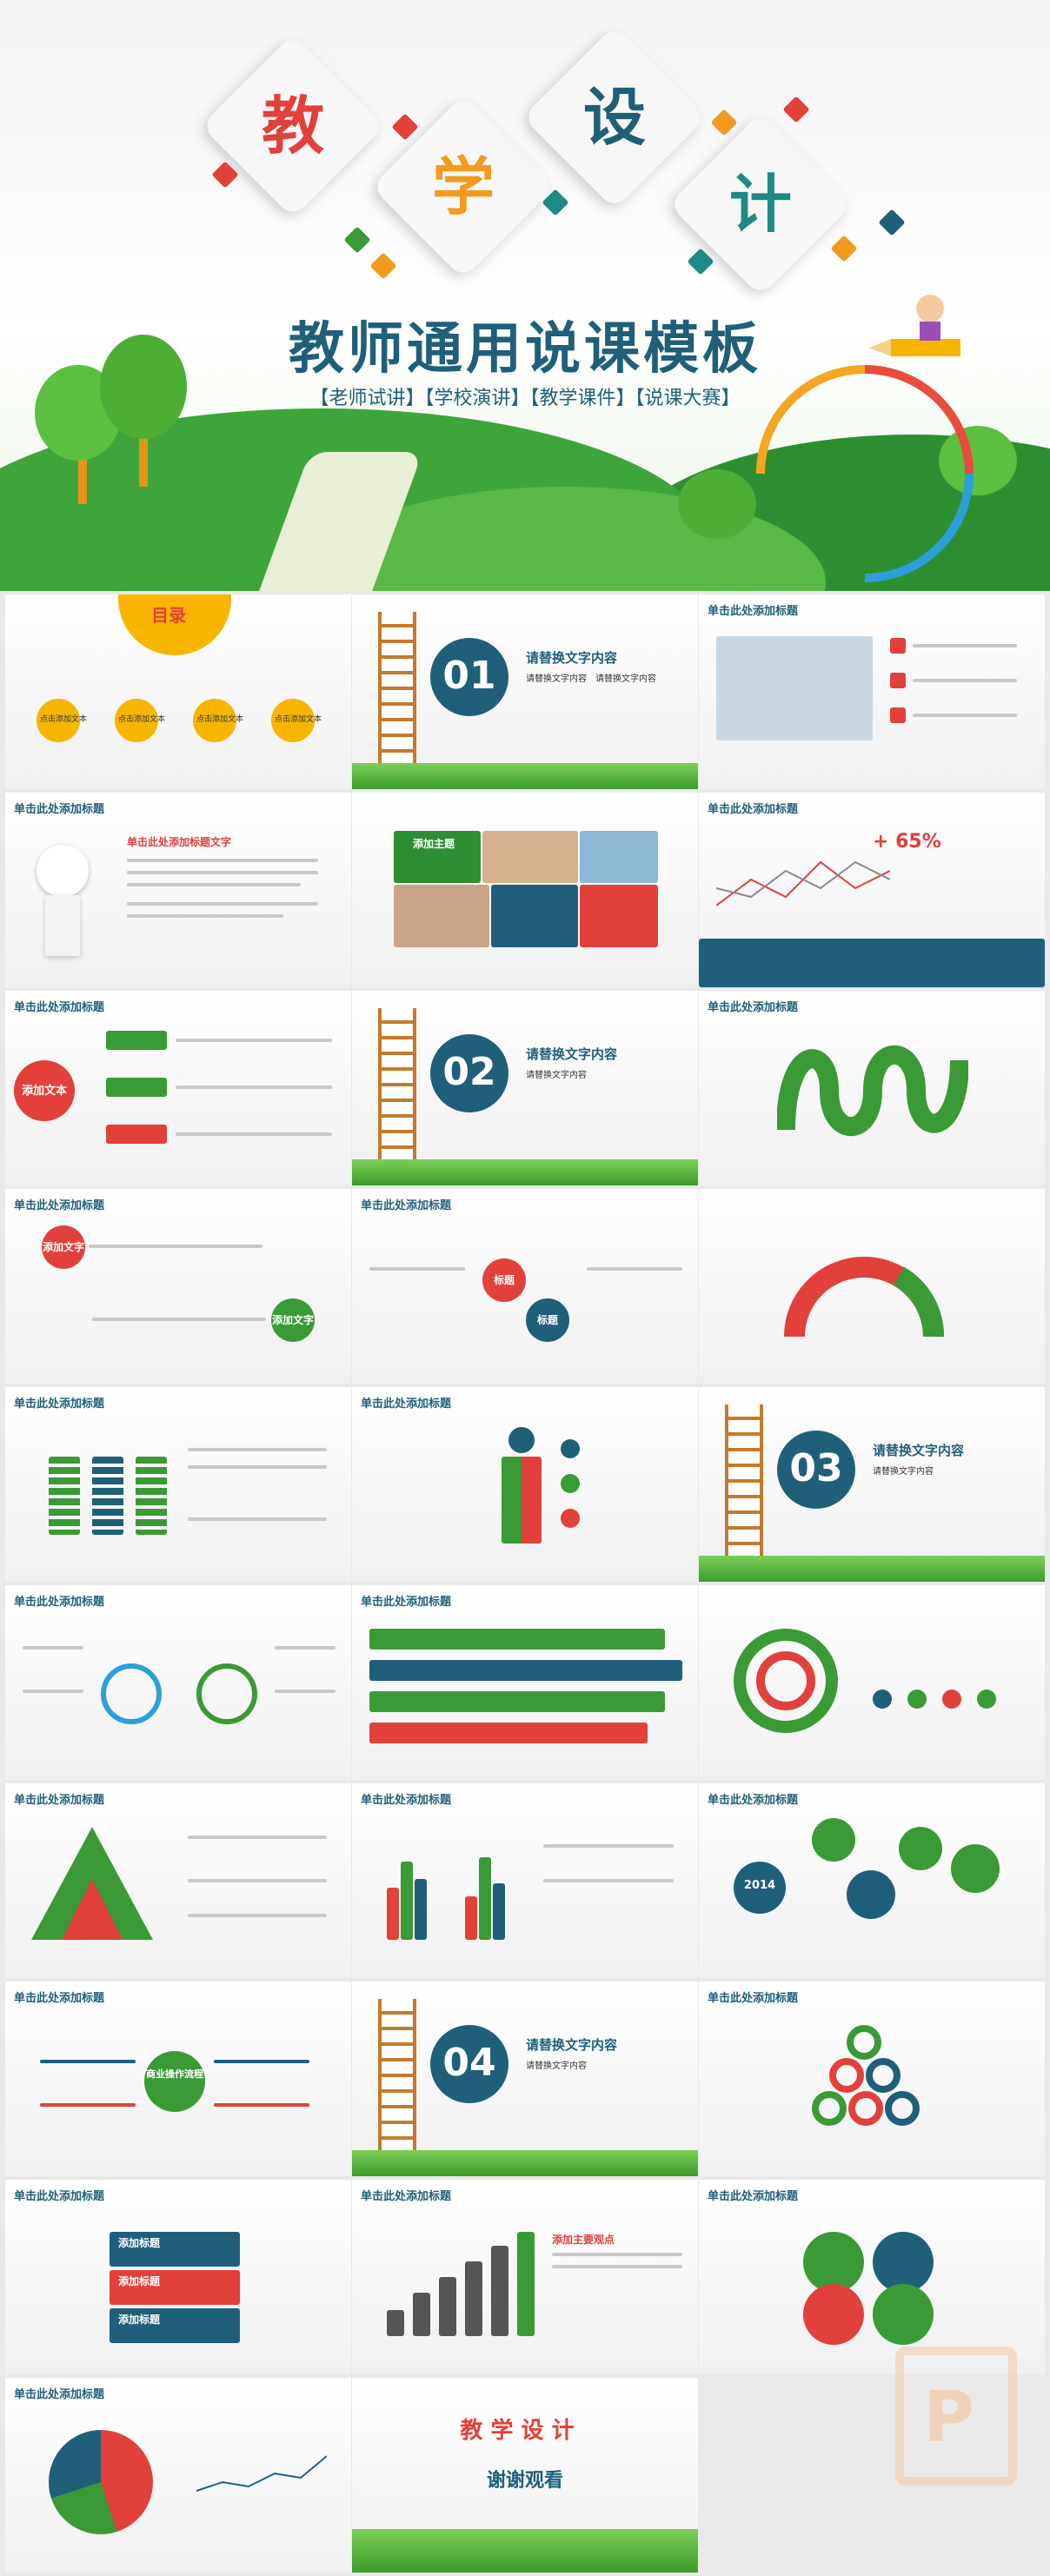 The height and width of the screenshot is (2576, 1050). What do you see at coordinates (178, 2277) in the screenshot?
I see `slide-center-boxes: 单击此处添加标题 添加标题 添加标题 添加标题` at bounding box center [178, 2277].